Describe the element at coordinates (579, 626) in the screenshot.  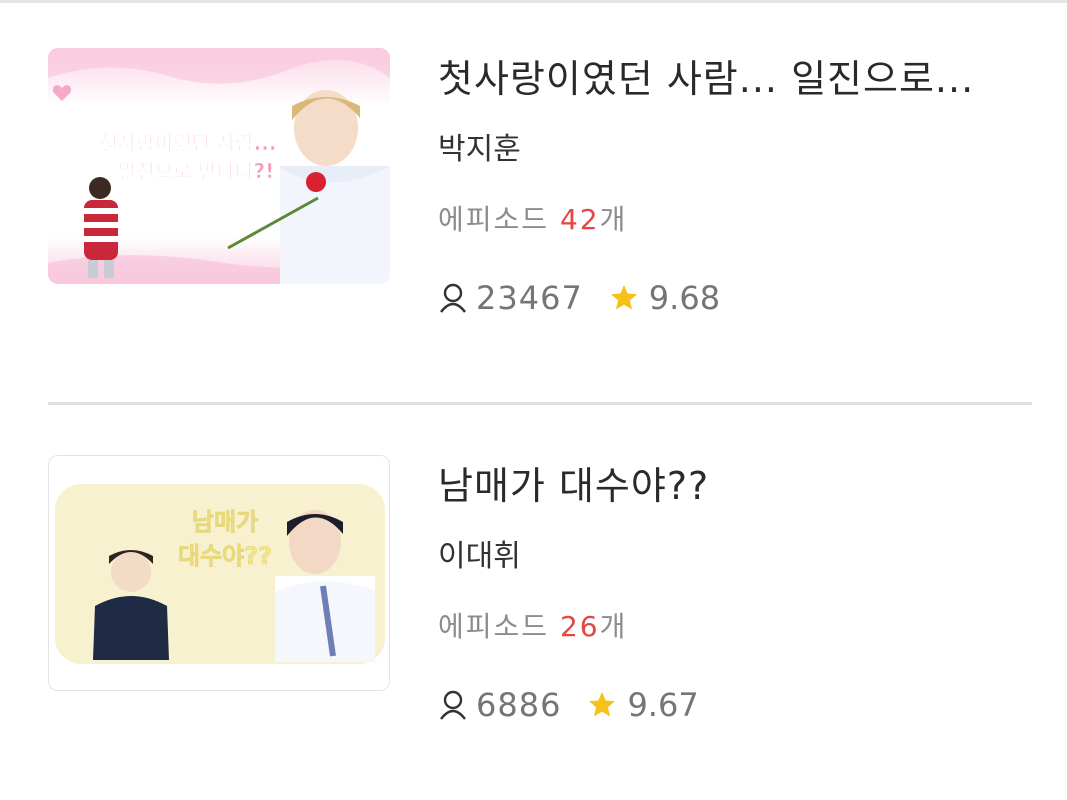
I see `episode-number: 26` at that location.